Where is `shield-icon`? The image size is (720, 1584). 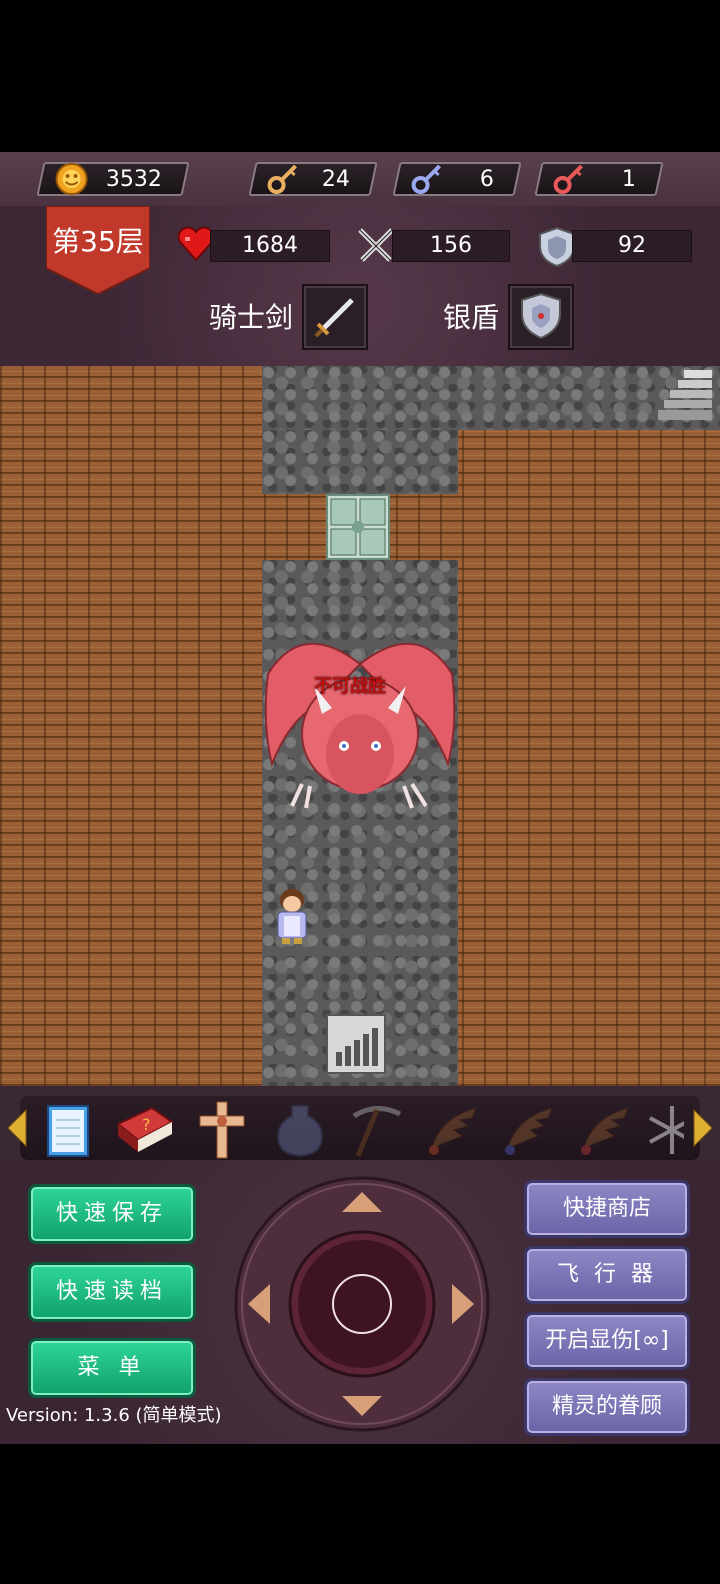 shield-icon is located at coordinates (557, 249).